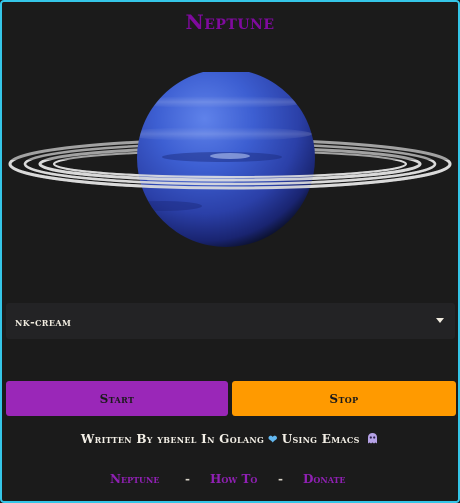  Describe the element at coordinates (43, 322) in the screenshot. I see `theme-select-value: nk-cream` at that location.